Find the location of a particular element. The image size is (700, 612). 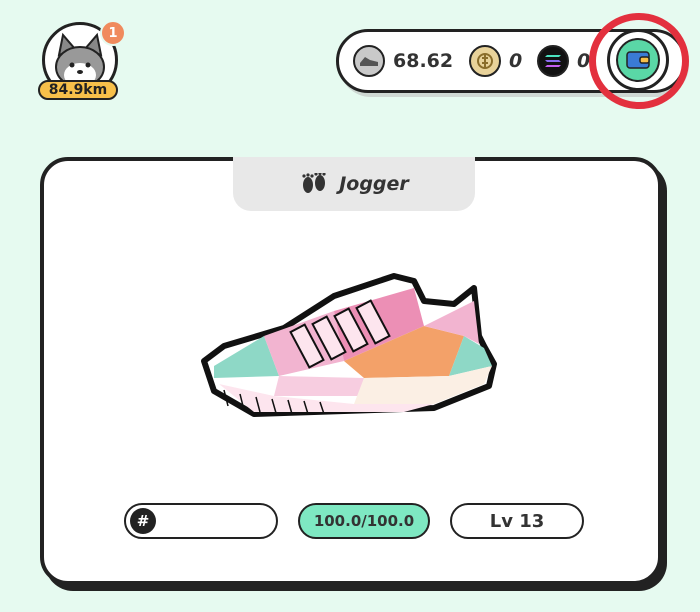

sneaker-id-field: # is located at coordinates (201, 521).